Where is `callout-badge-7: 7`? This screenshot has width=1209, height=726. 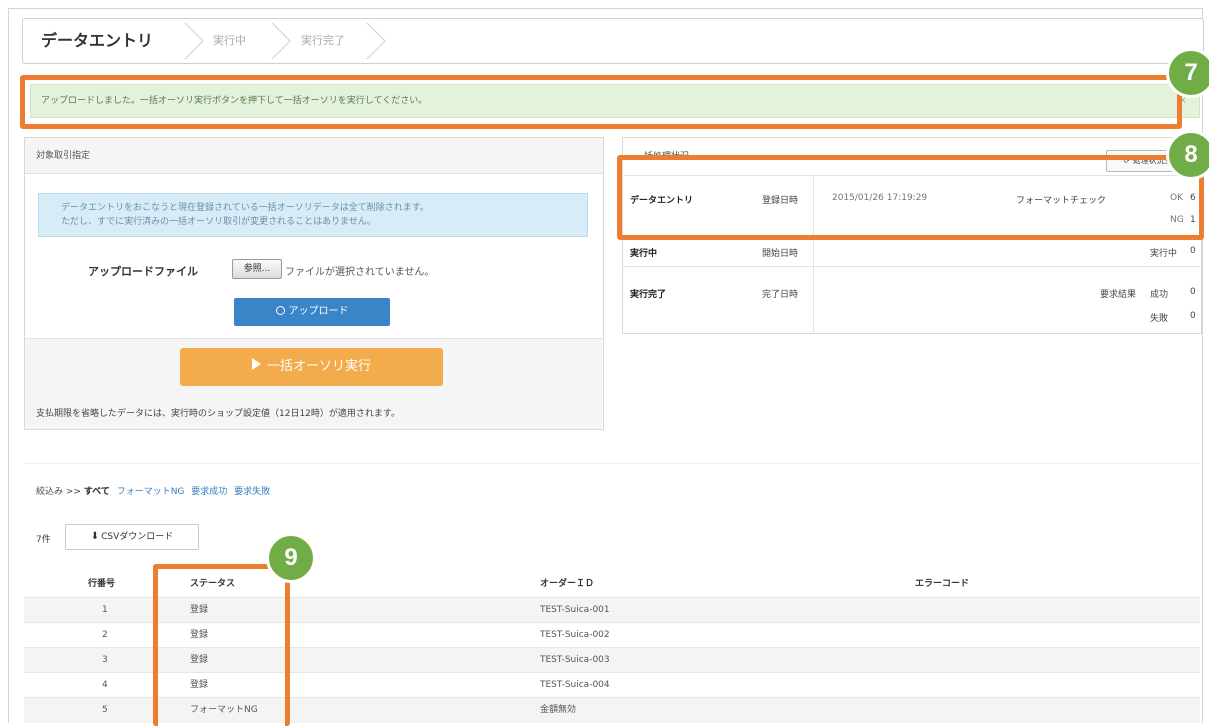
callout-badge-7: 7 is located at coordinates (1187, 73).